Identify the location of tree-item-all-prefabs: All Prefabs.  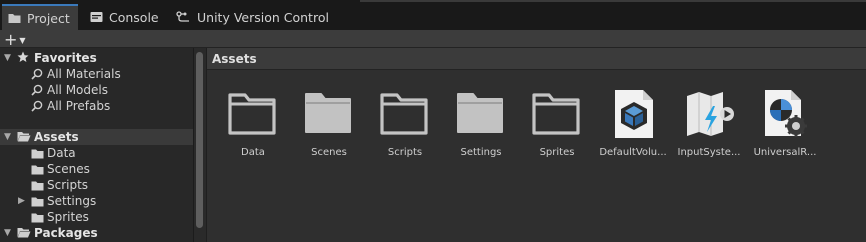
(96, 106).